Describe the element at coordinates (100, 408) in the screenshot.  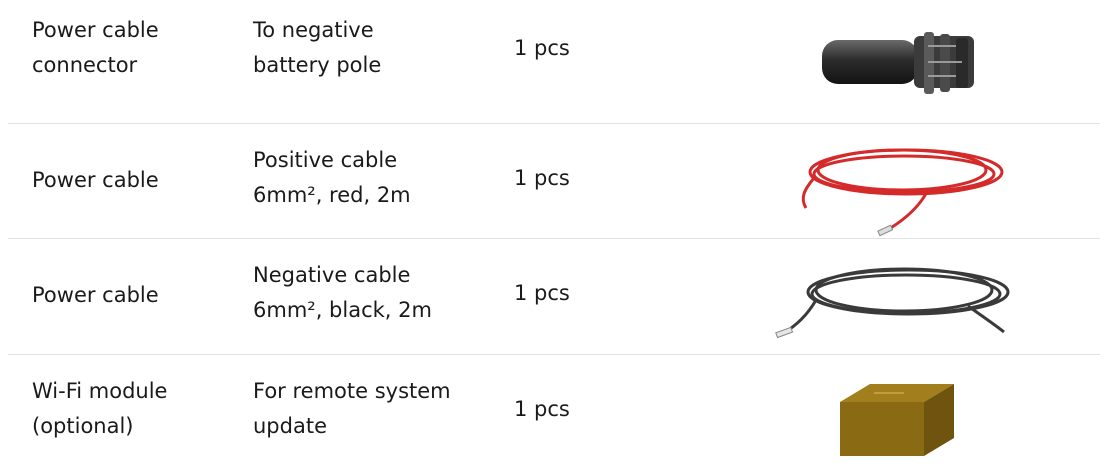
I see `item-name: Wi-Fi module (optional)` at that location.